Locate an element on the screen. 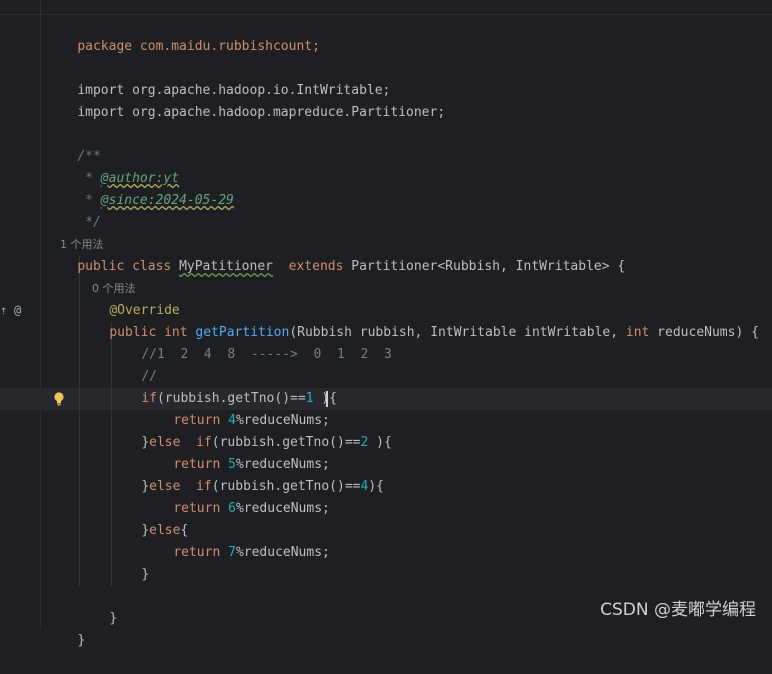  code-line-else-if-1: }else if(rubbish.getTno()==2 ){ is located at coordinates (250, 430).